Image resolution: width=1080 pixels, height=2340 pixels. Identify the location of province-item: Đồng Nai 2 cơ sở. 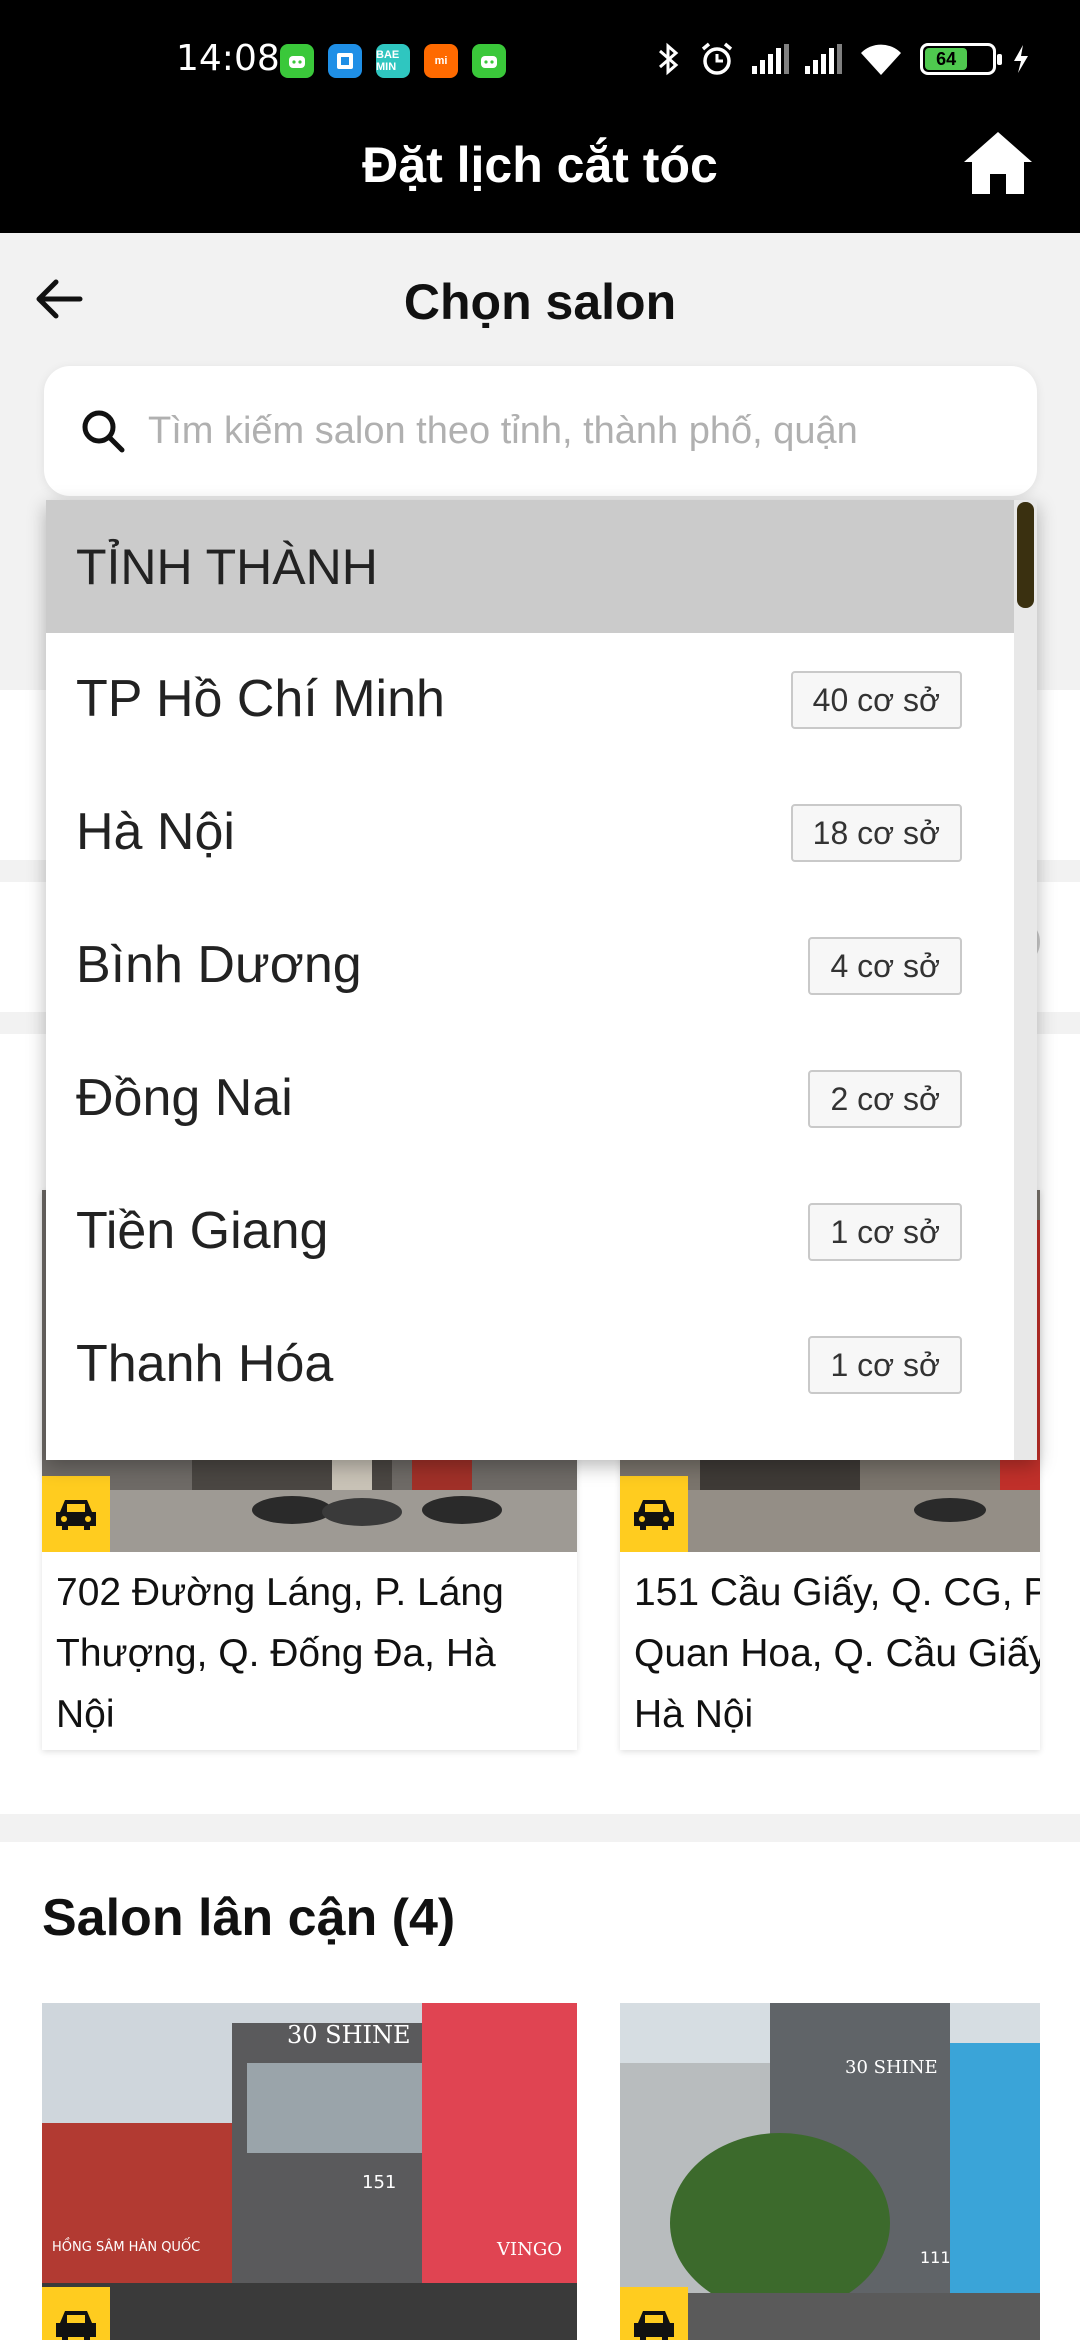
(530, 1098).